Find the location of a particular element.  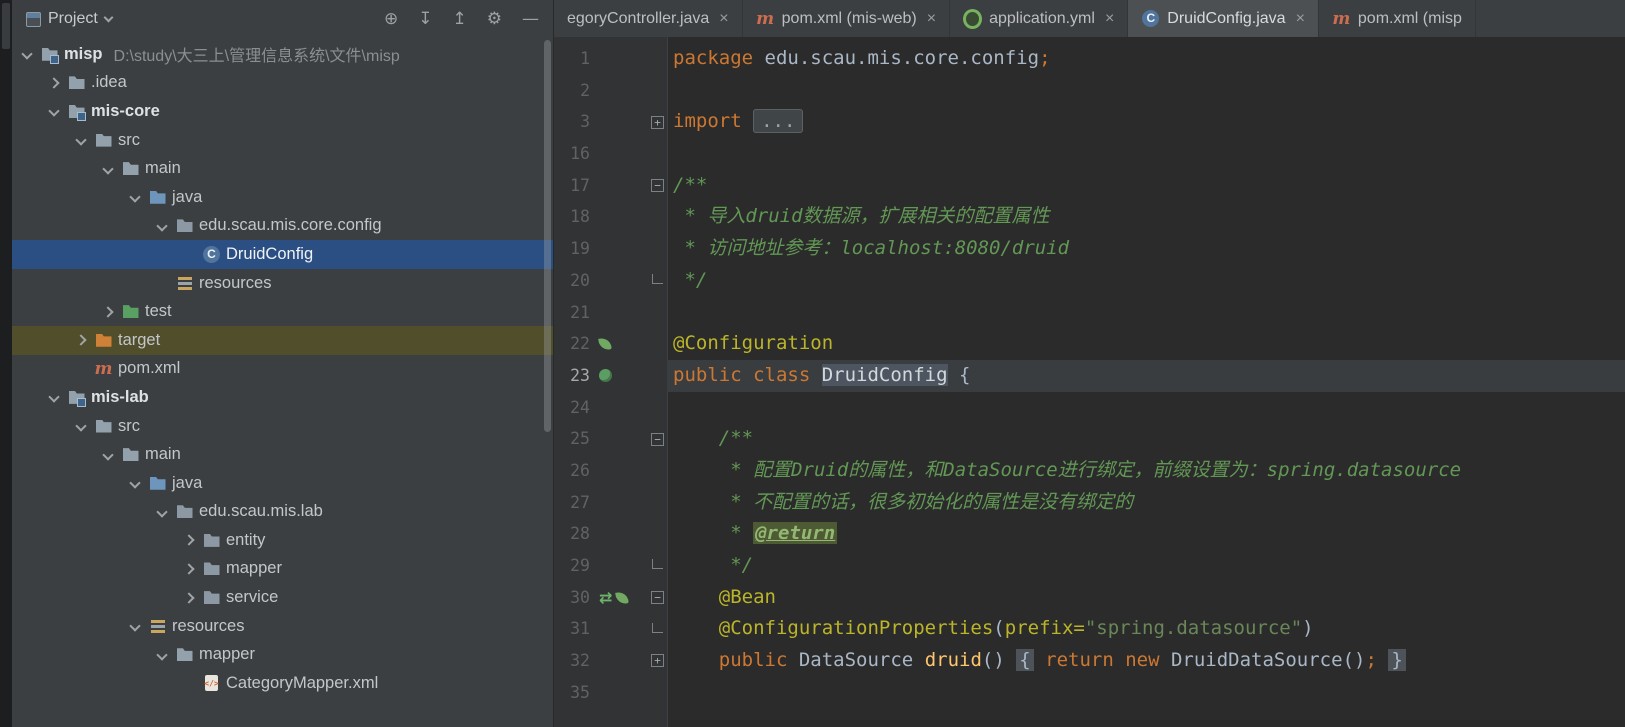

code-text: * 导入druid数据源，扩展相关的配置属性 is located at coordinates (1146, 217).